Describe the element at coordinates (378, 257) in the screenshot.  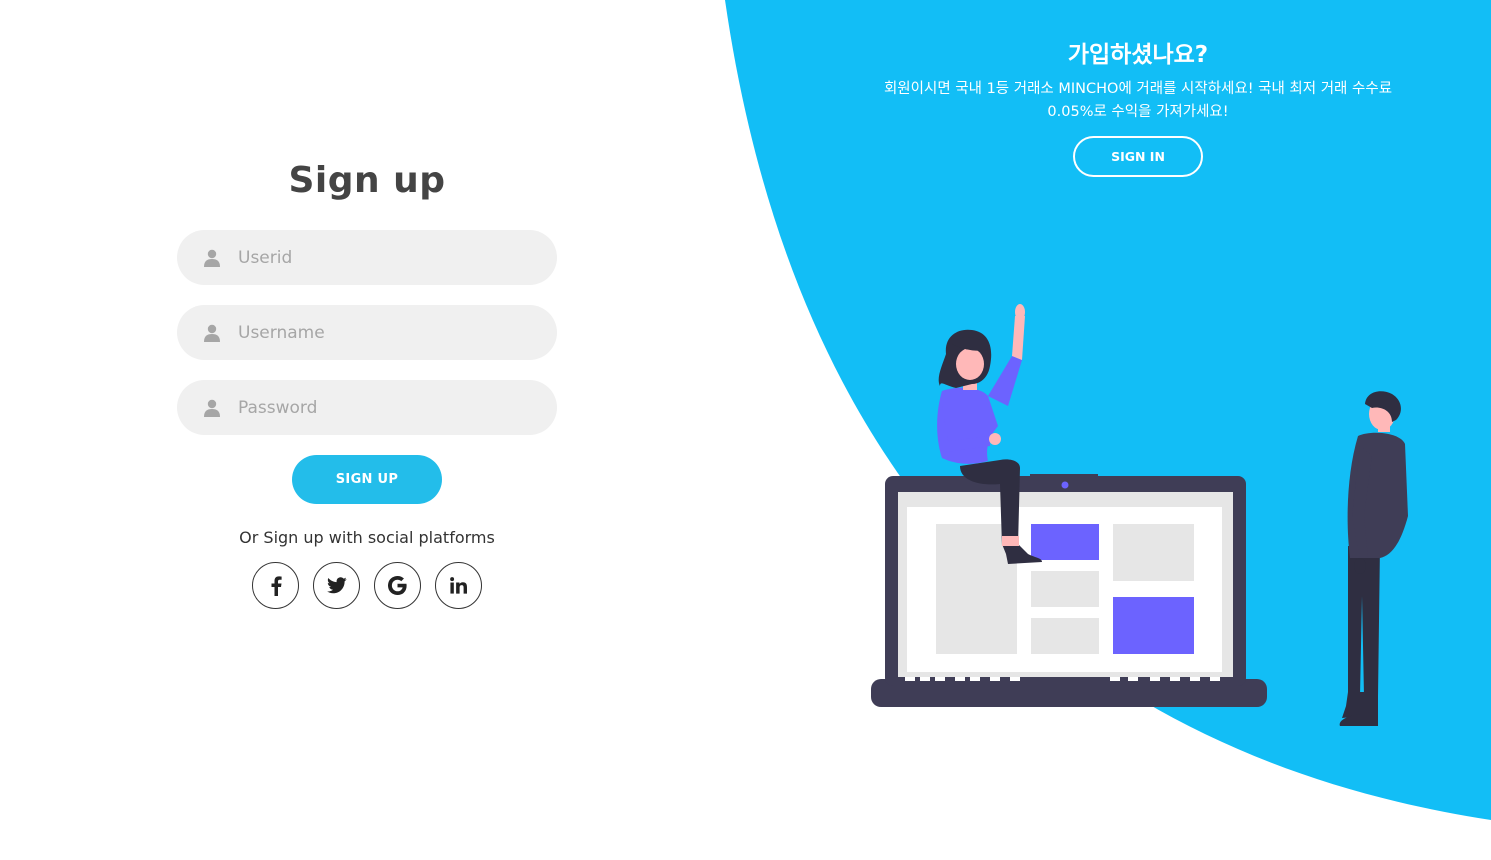
I see `userid-input` at that location.